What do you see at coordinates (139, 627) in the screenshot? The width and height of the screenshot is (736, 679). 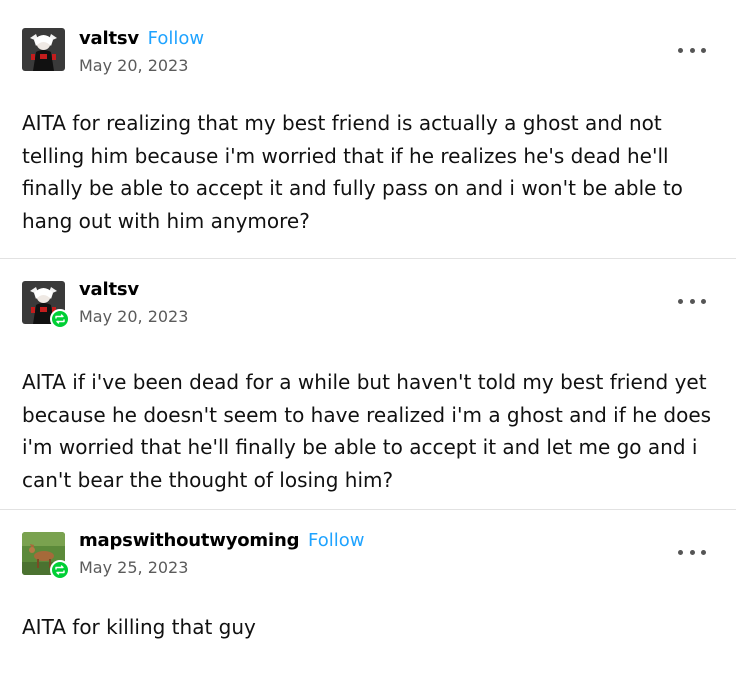 I see `post-text: AITA for killing that guy` at bounding box center [139, 627].